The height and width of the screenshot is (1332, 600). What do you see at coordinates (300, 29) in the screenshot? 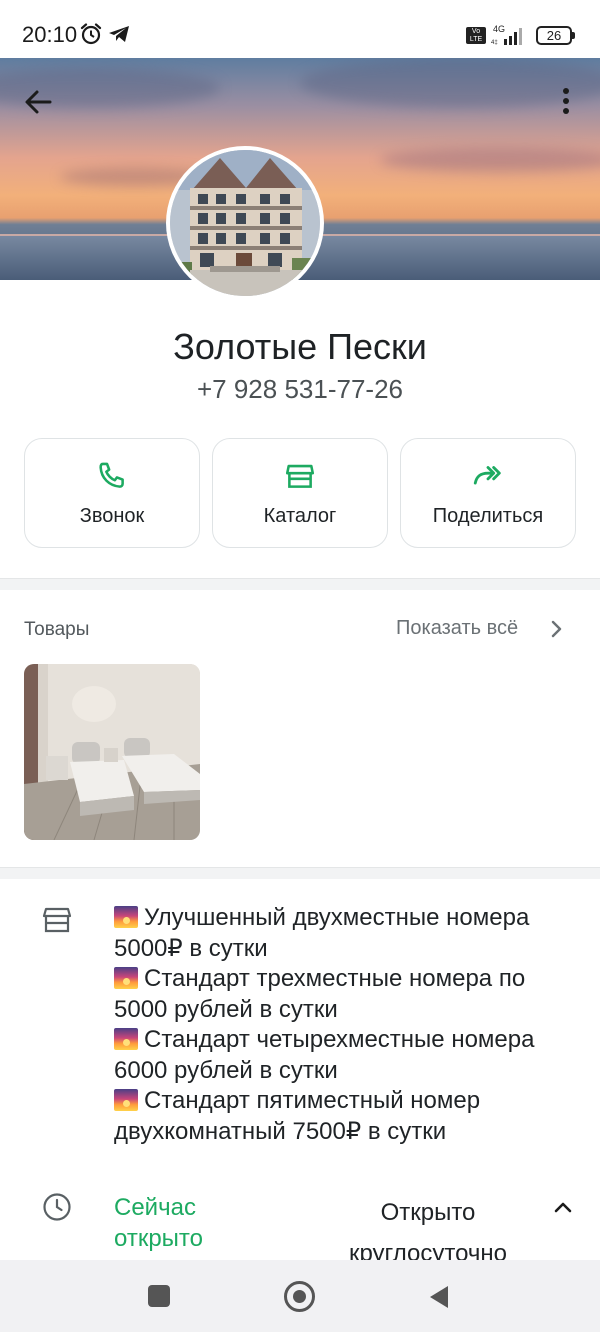
I see `status-bar: 20:10 Vo LTE 4G 4‡ 26` at bounding box center [300, 29].